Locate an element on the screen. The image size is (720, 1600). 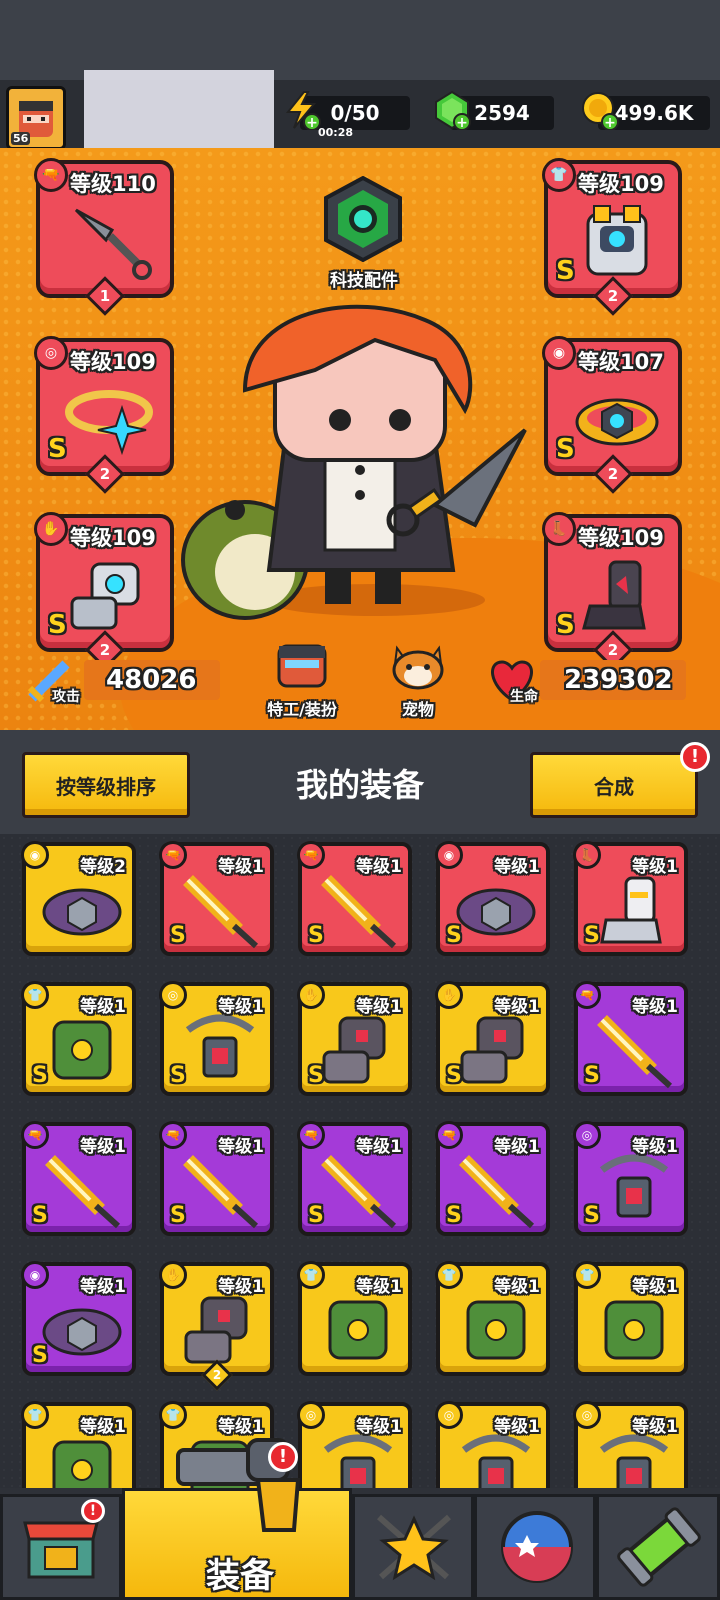
attack-value: 48026 is located at coordinates (151, 680).